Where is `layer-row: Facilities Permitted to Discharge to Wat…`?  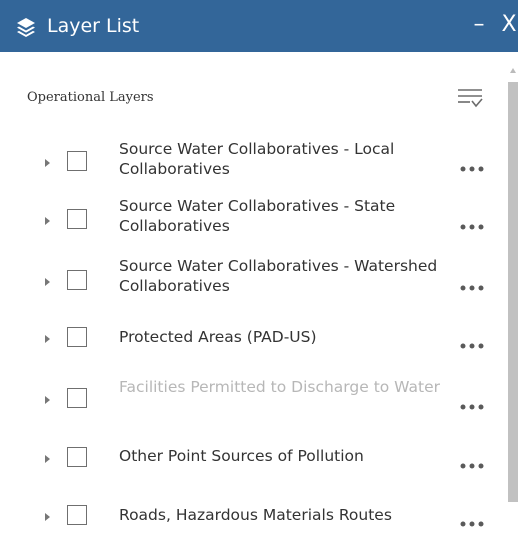 layer-row: Facilities Permitted to Discharge to Wat… is located at coordinates (252, 399).